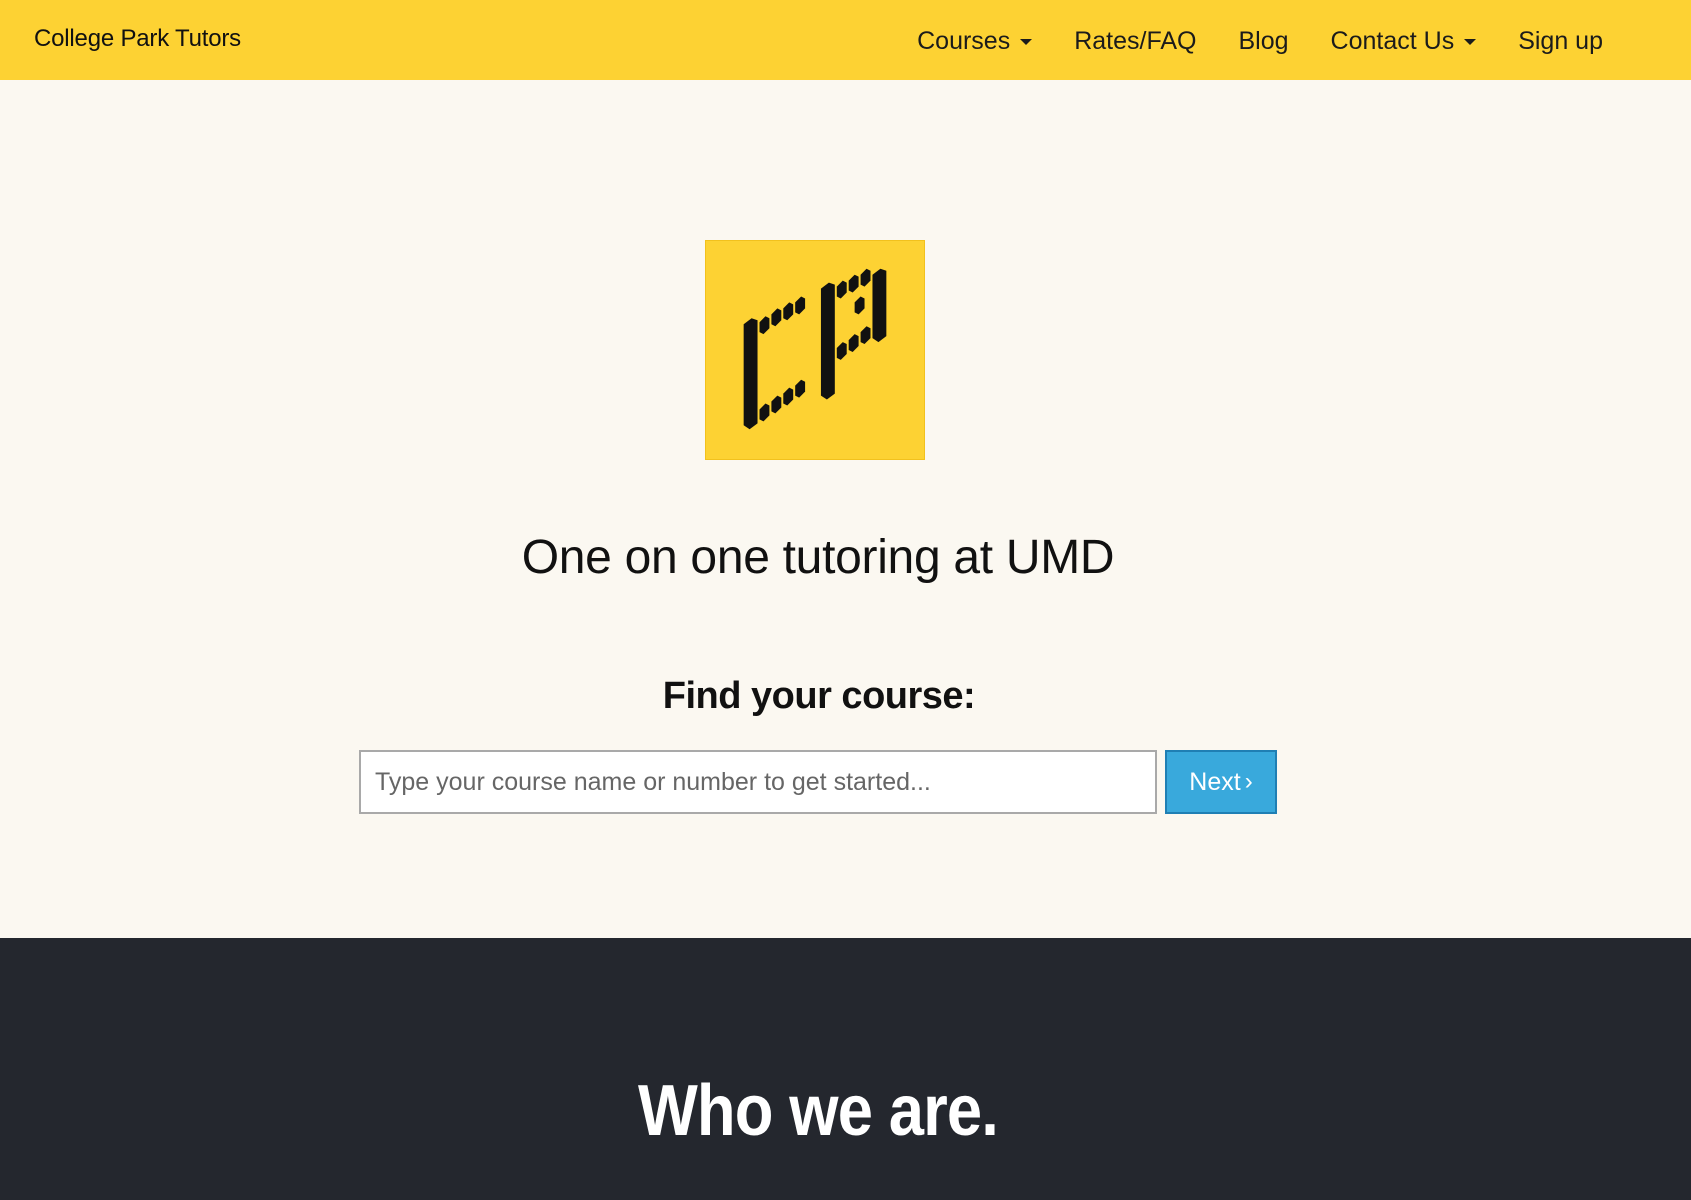 This screenshot has height=1200, width=1691. Describe the element at coordinates (964, 40) in the screenshot. I see `nav-courses-label: Courses` at that location.